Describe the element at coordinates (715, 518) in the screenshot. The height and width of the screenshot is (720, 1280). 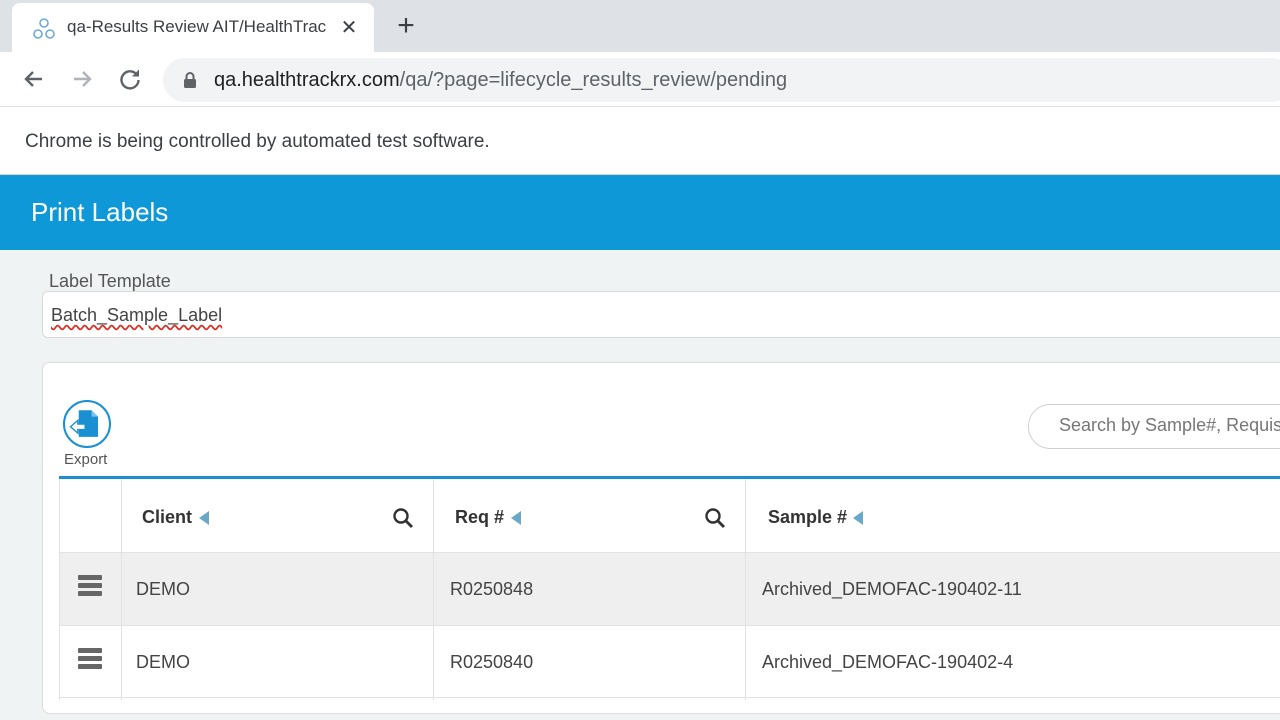
I see `search-req-icon` at that location.